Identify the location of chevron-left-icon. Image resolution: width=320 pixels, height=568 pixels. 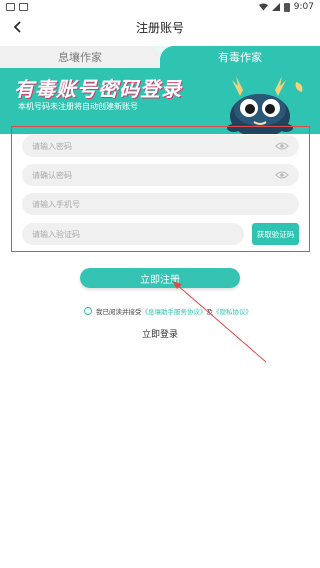
(17, 27).